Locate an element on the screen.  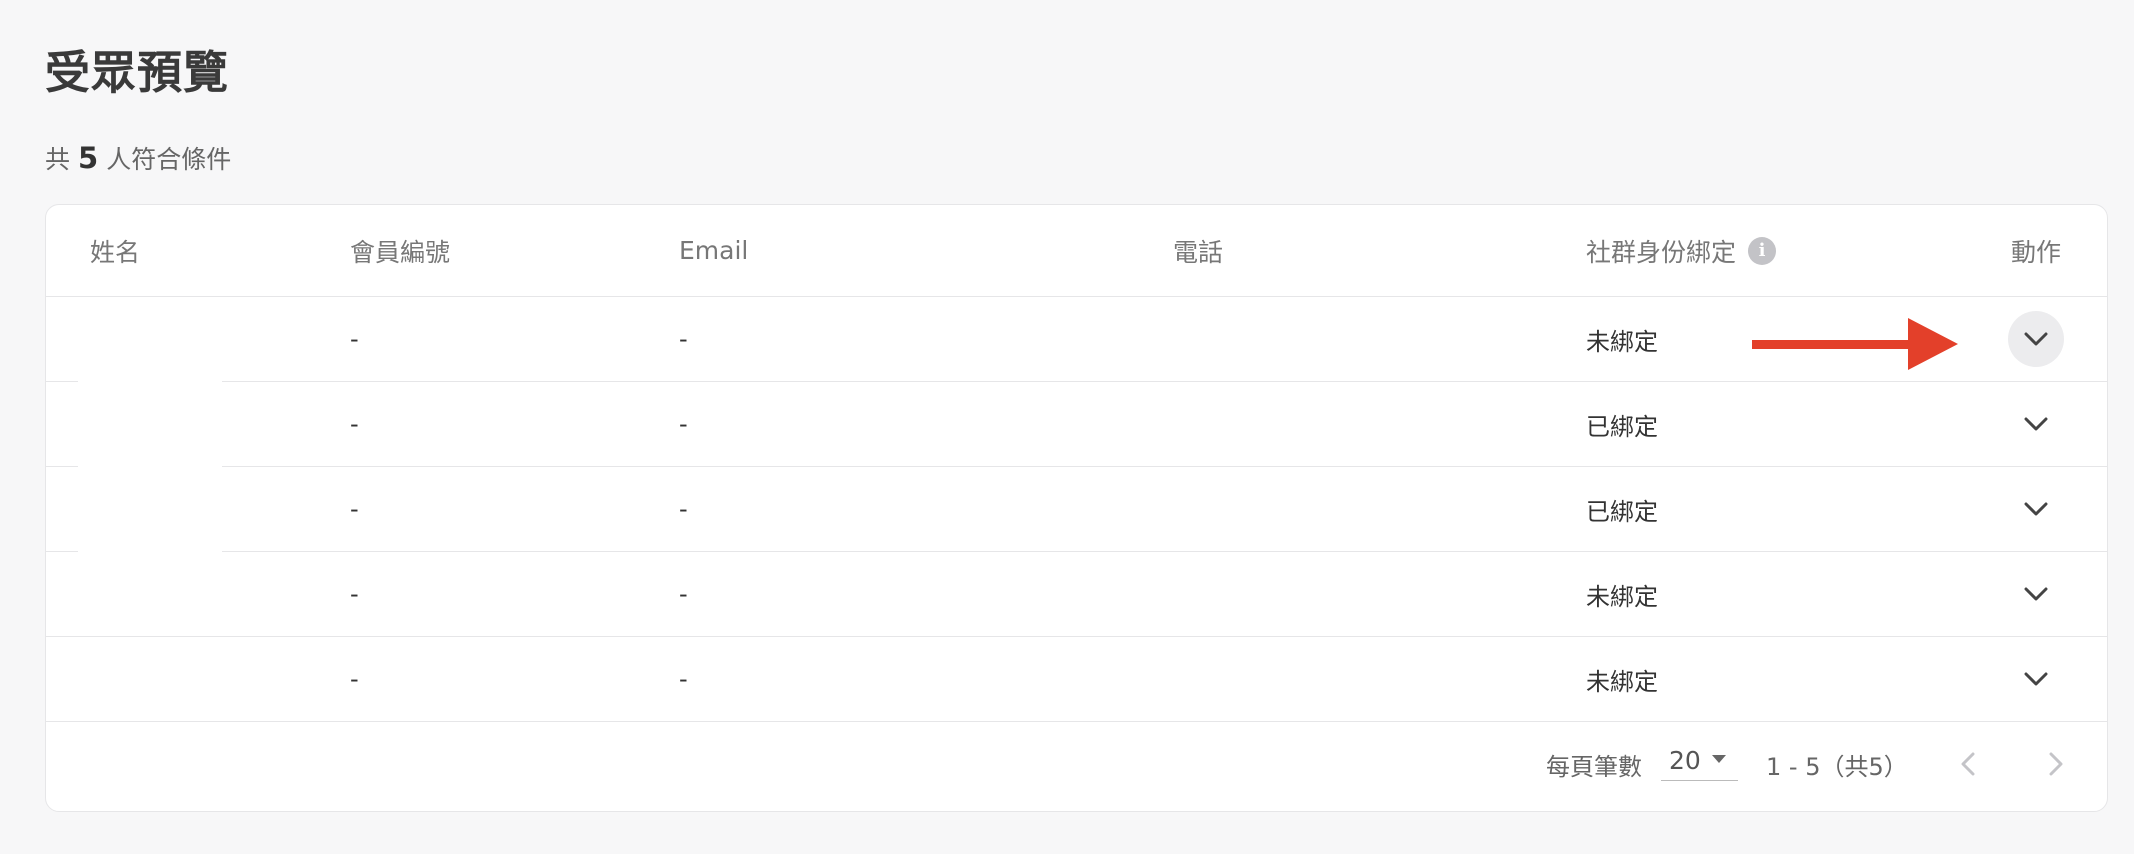
header-social-label: 社群身份綁定 is located at coordinates (1661, 252).